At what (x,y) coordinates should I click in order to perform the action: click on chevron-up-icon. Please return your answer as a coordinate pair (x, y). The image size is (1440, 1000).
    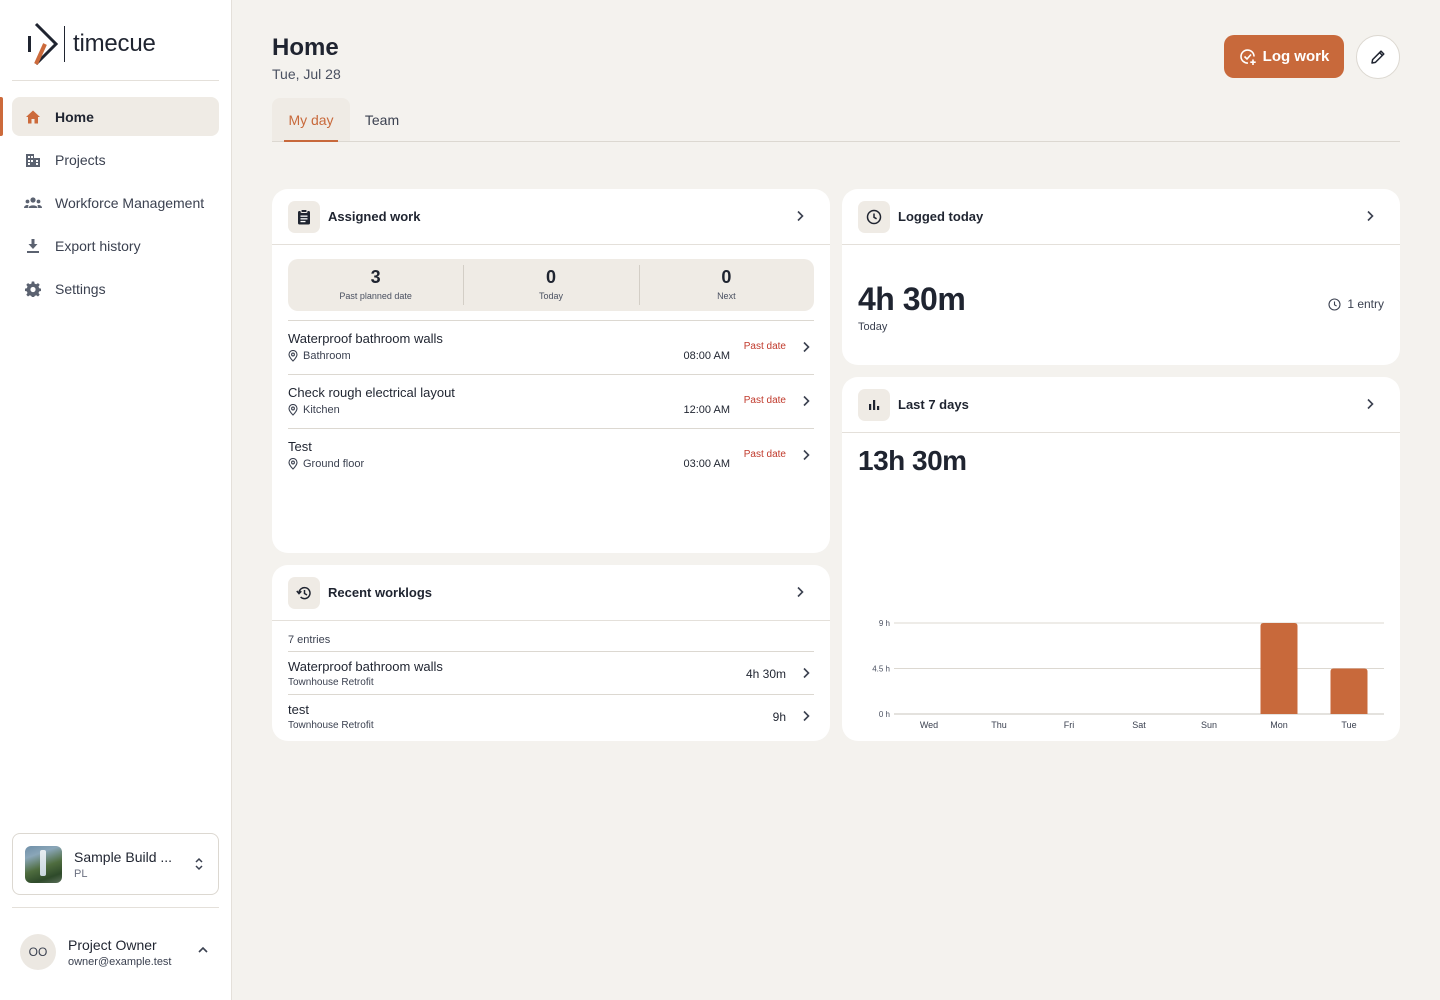
    Looking at the image, I should click on (203, 949).